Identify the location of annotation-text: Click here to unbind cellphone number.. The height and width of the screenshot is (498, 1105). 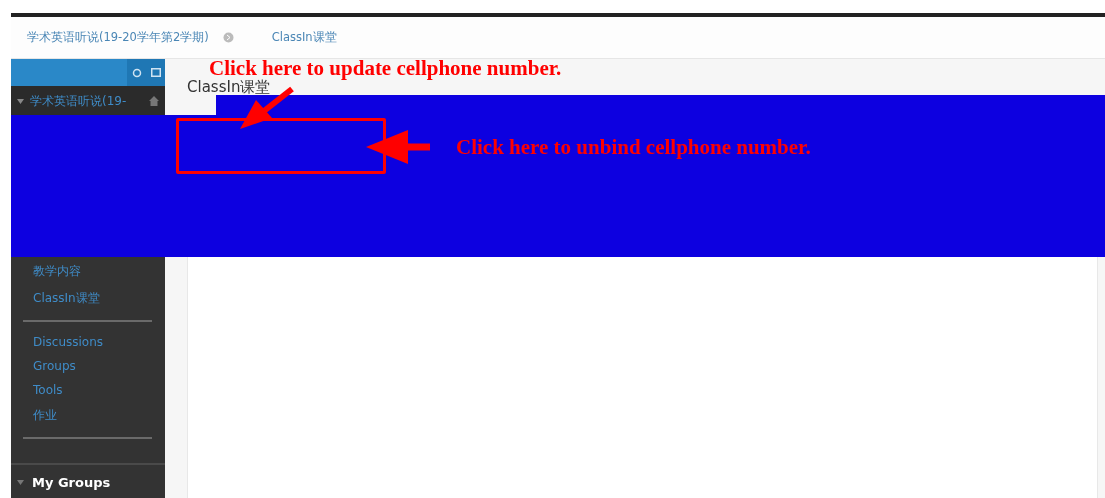
(633, 147).